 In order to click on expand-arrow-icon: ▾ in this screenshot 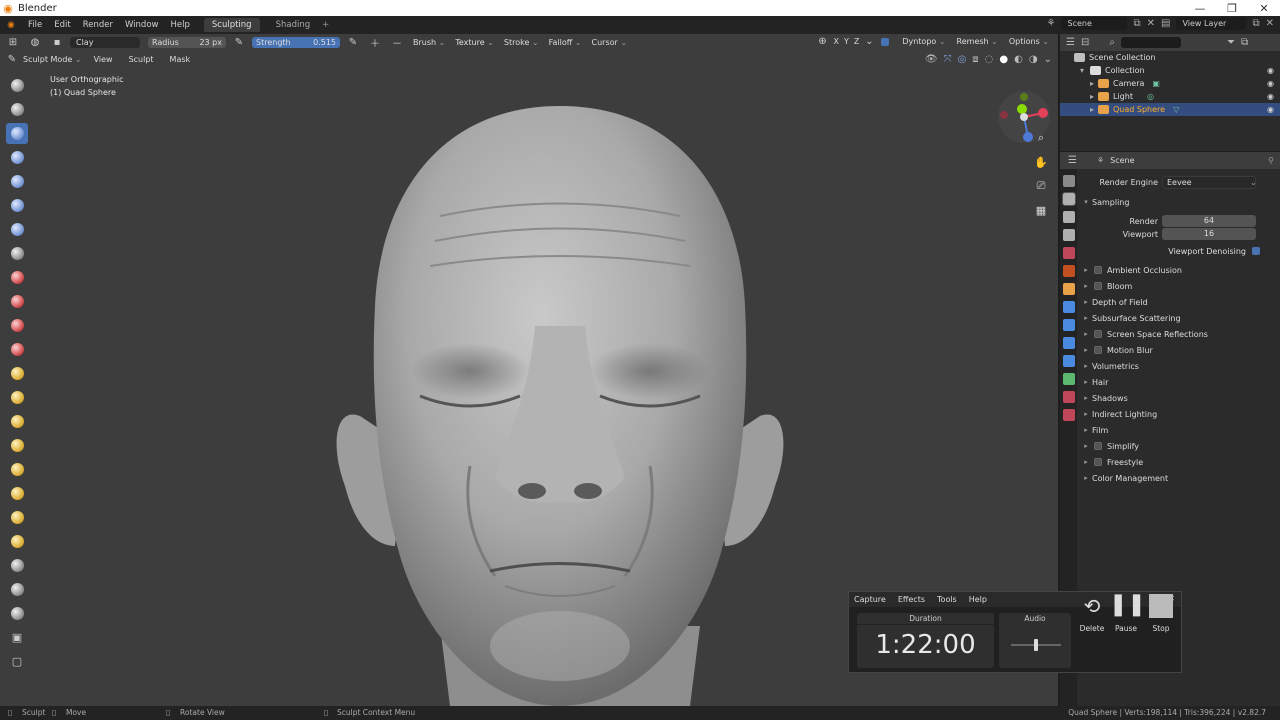, I will do `click(1085, 70)`.